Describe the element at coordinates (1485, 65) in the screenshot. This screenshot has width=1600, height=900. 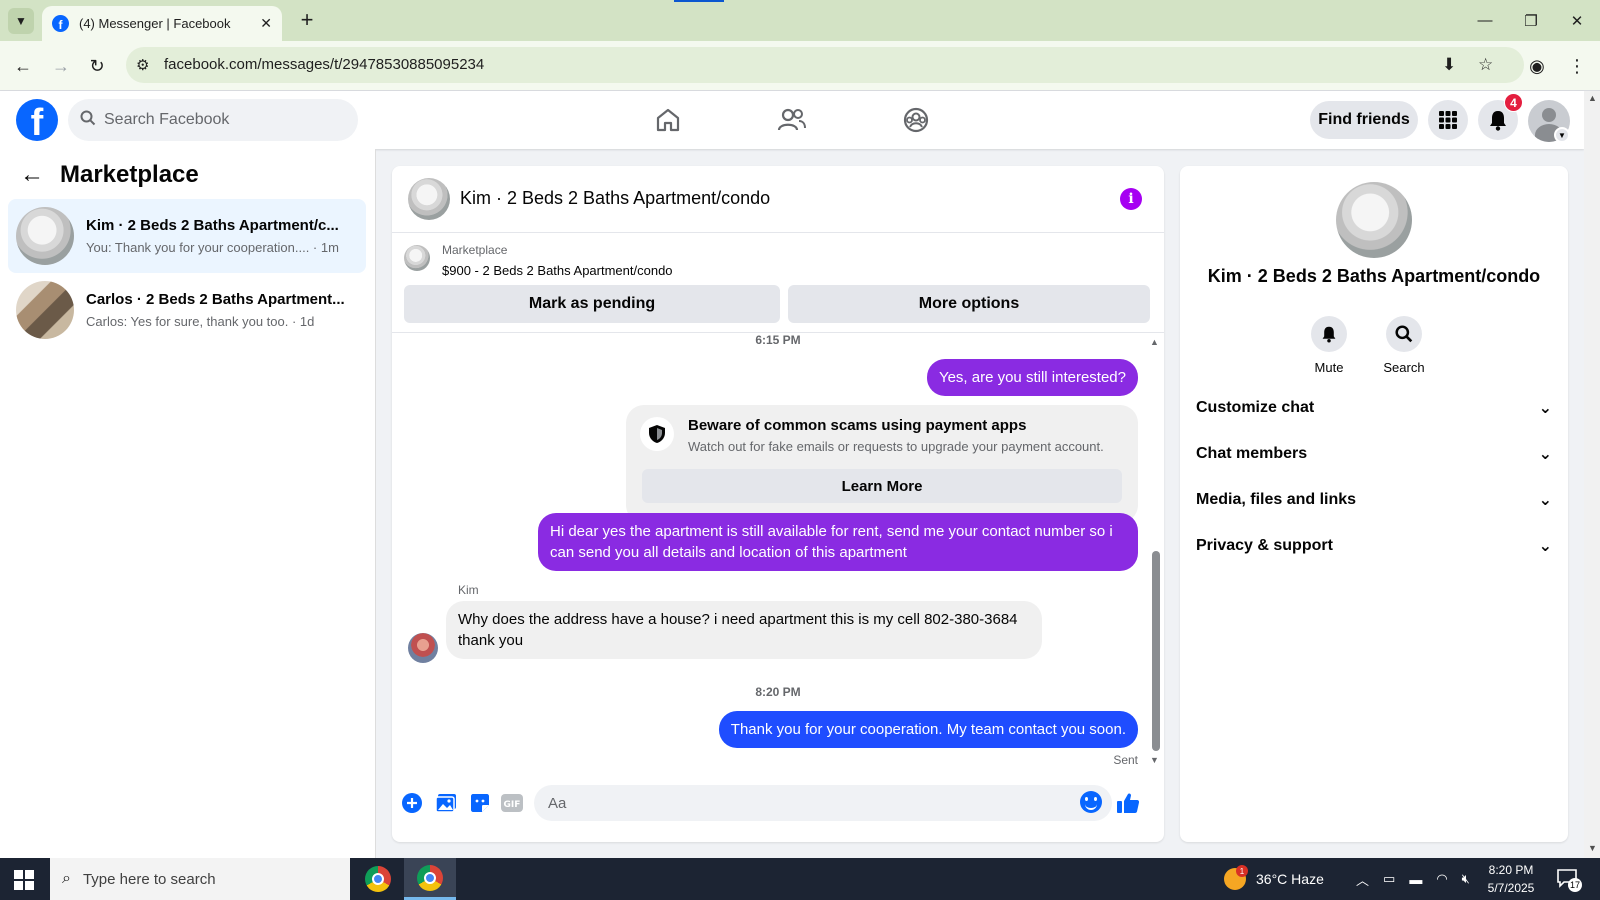
I see `bookmark-star-icon: ☆` at that location.